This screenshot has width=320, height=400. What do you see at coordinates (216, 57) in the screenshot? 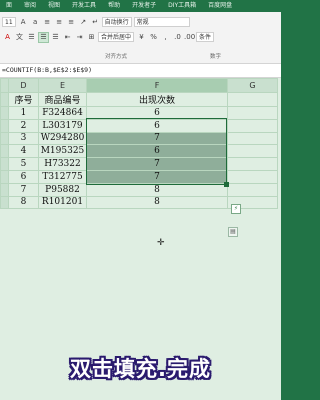
I see `group-label-number: 数字` at bounding box center [216, 57].